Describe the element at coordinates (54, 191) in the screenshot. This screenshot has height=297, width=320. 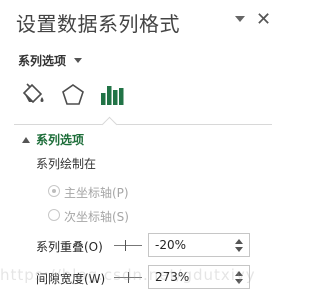
I see `primary-axis-radio` at that location.